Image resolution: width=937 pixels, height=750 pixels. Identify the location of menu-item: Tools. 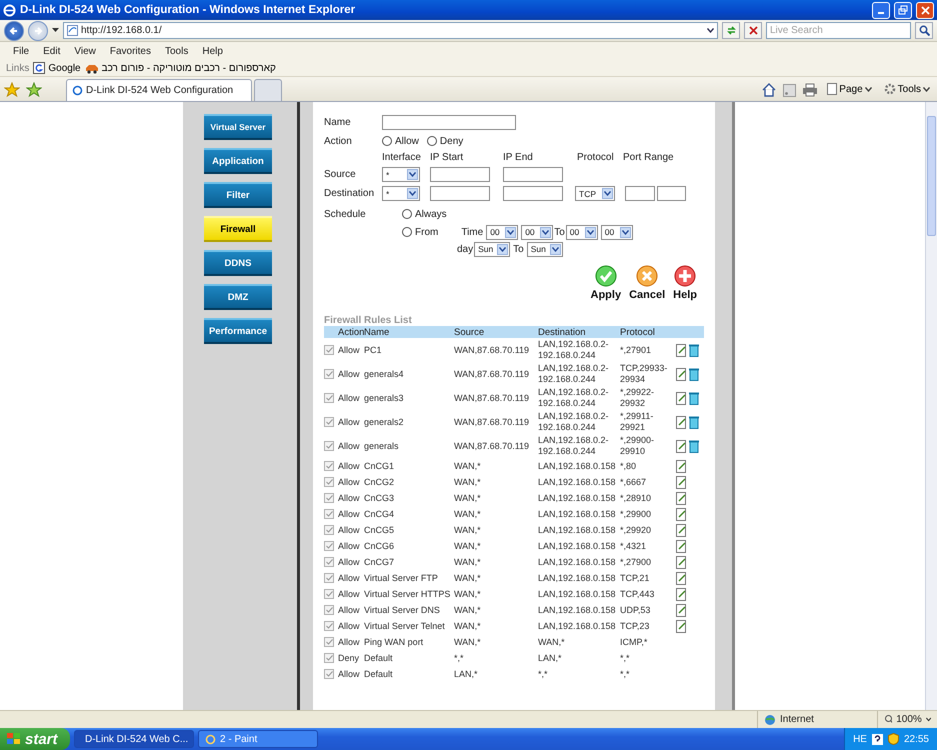
(177, 51).